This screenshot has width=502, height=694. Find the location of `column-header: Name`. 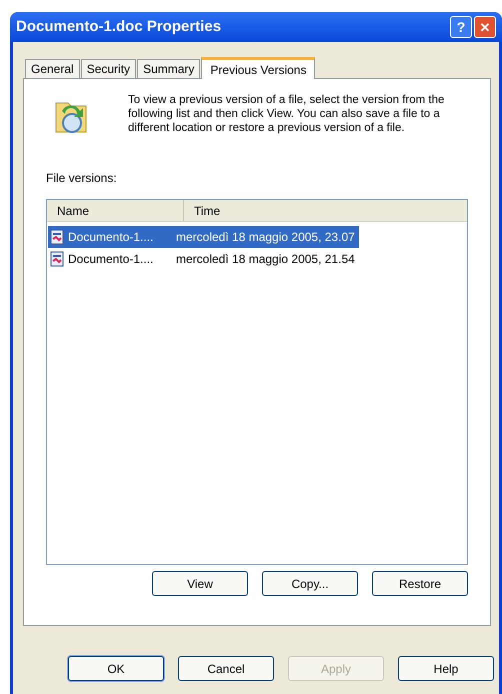

column-header: Name is located at coordinates (115, 210).